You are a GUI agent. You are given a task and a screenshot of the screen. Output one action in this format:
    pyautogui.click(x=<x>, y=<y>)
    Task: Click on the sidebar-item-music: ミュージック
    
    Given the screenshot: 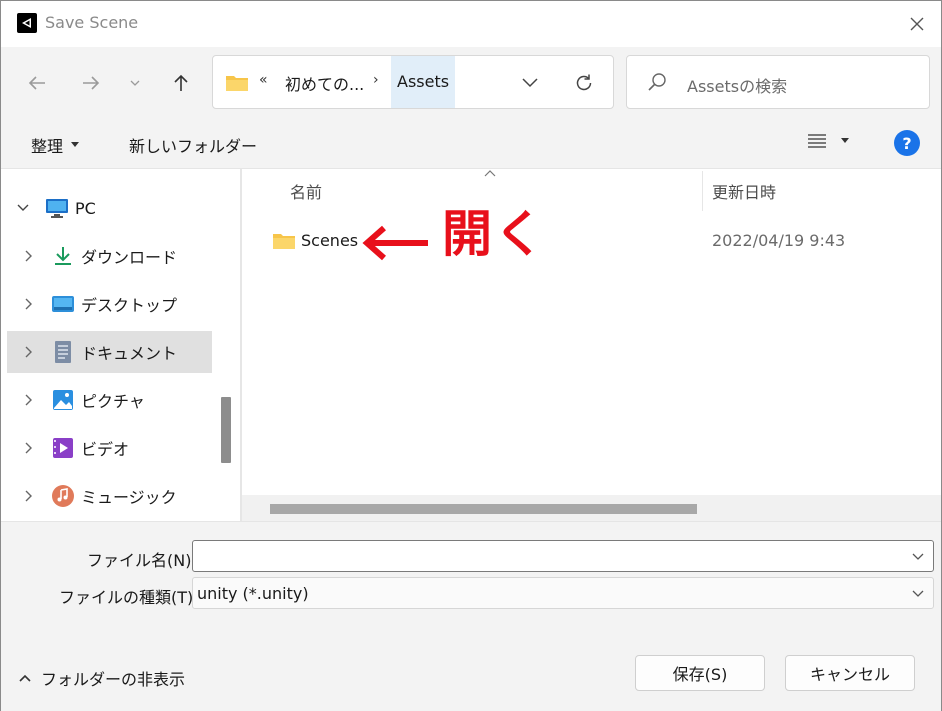 What is the action you would take?
    pyautogui.click(x=109, y=496)
    